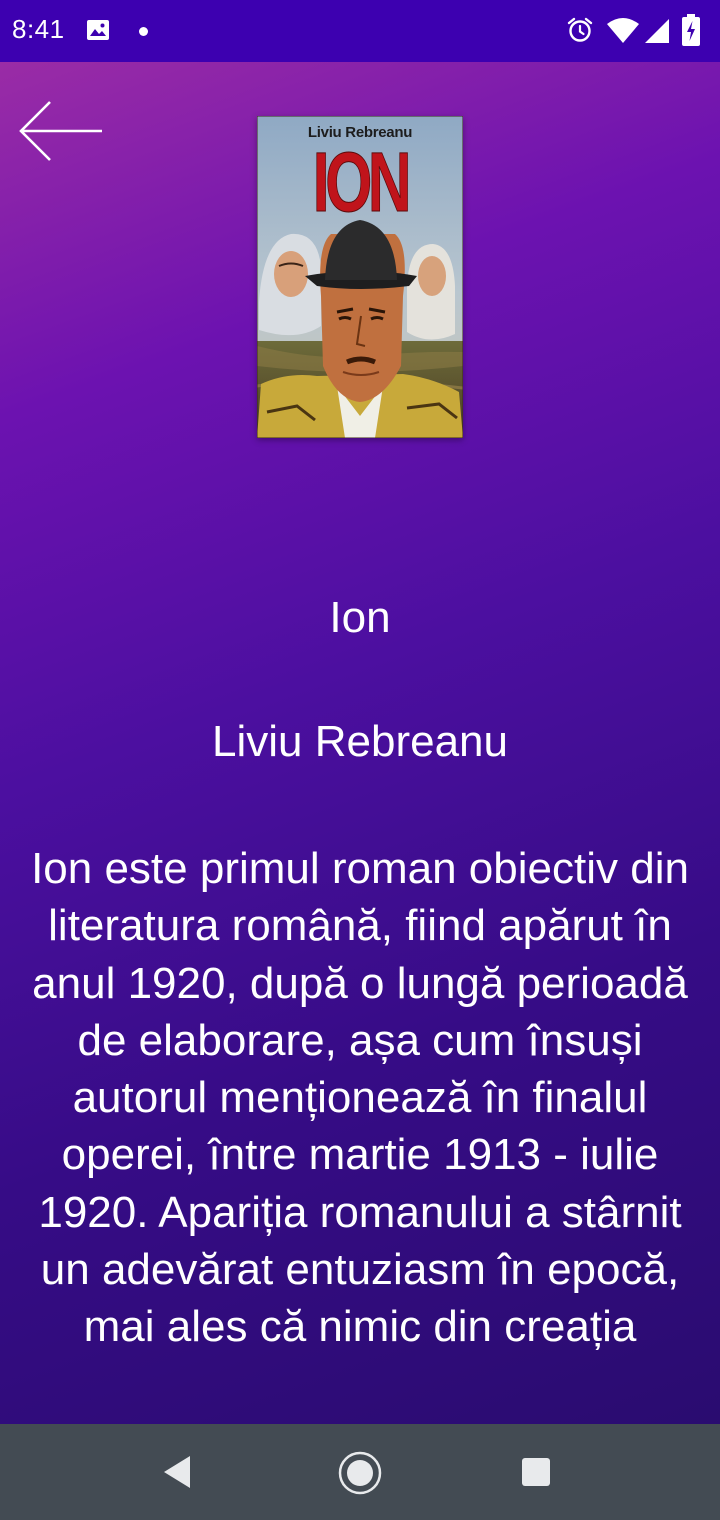 This screenshot has height=1520, width=720. Describe the element at coordinates (691, 30) in the screenshot. I see `battery-charging-icon` at that location.